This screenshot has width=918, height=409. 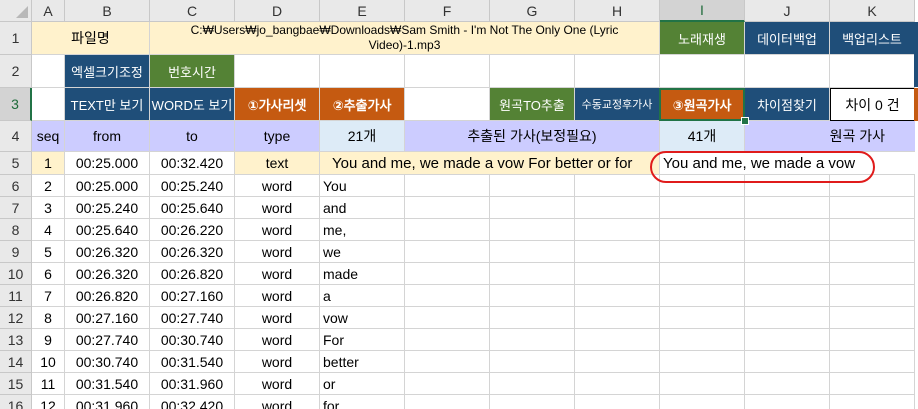 What do you see at coordinates (192, 186) in the screenshot?
I see `to-cell: 00:25.240` at bounding box center [192, 186].